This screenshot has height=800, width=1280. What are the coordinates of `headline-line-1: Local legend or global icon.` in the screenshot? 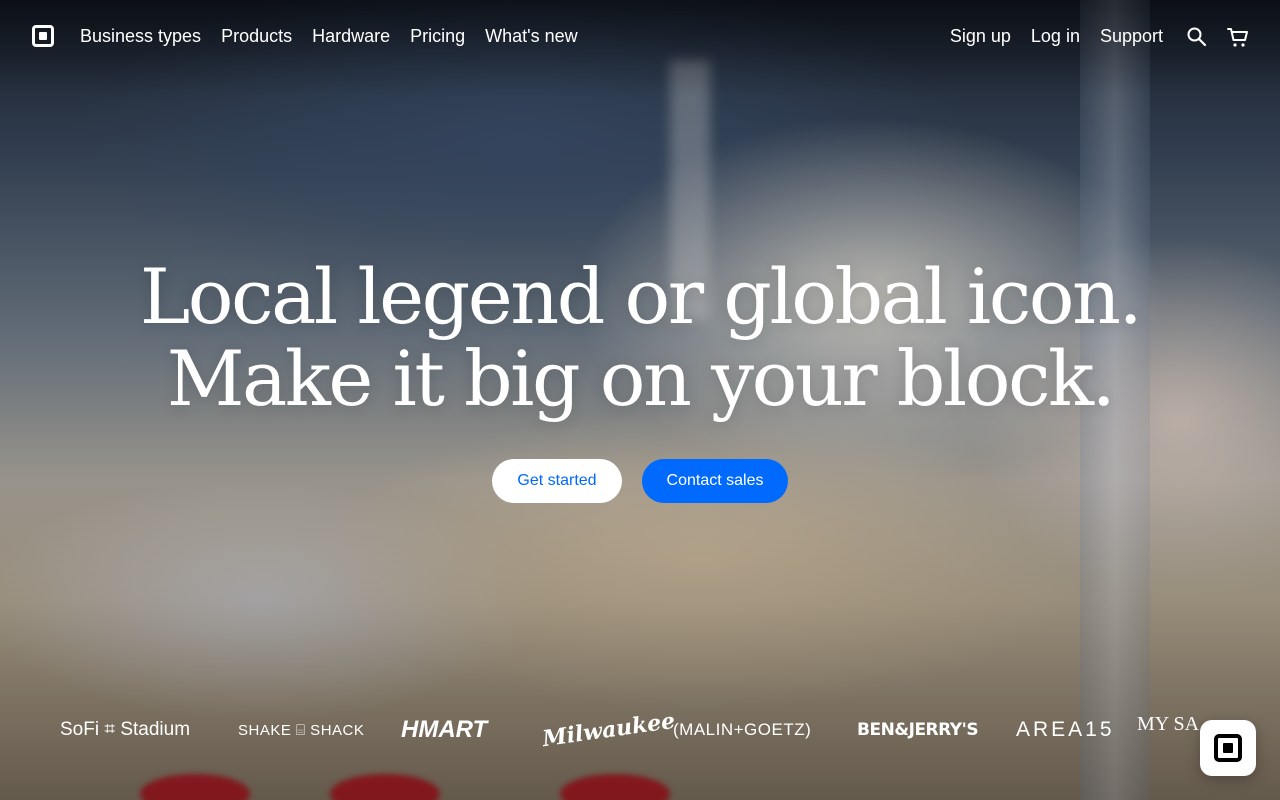 It's located at (641, 296).